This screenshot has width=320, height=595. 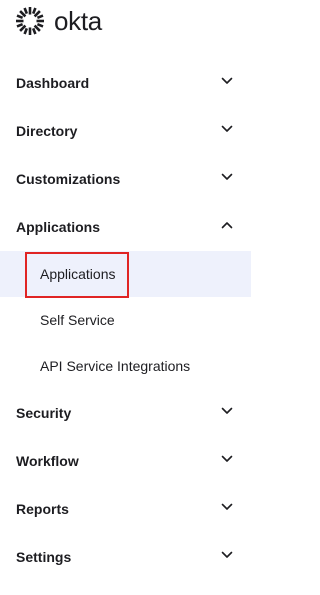 I want to click on nav-section-label: Reports, so click(x=42, y=509).